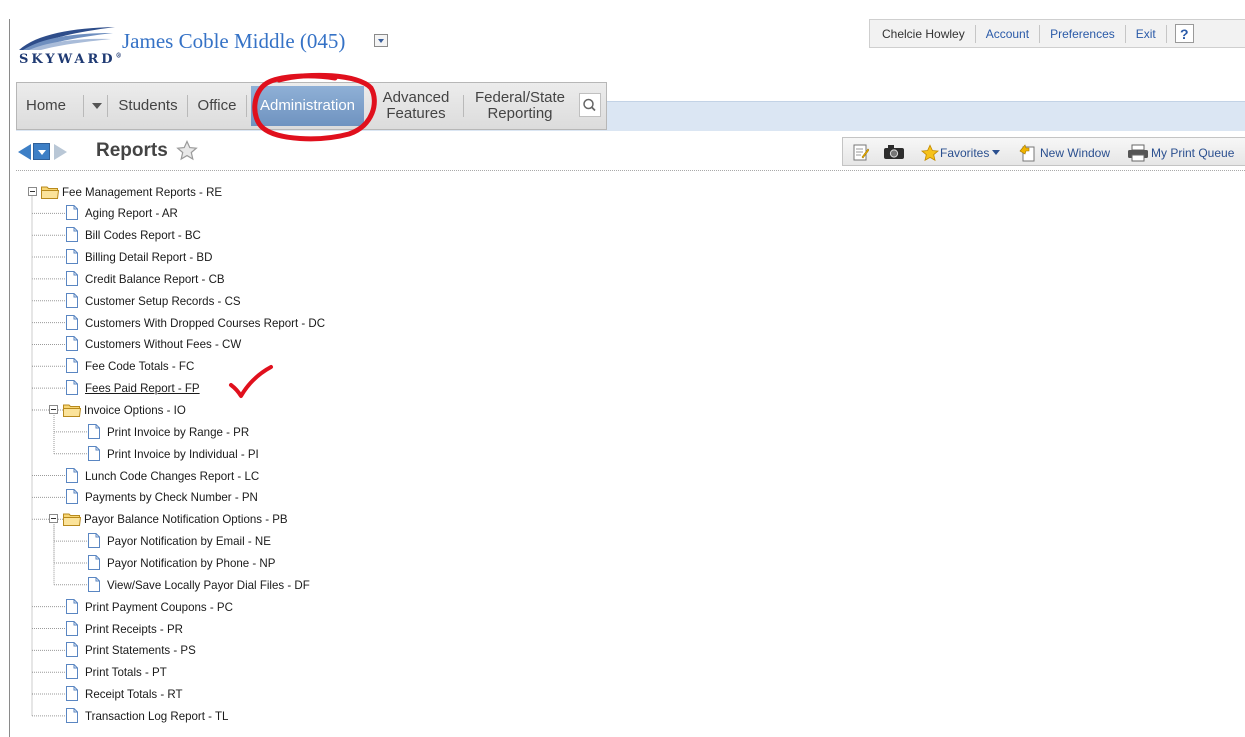 The image size is (1245, 737). What do you see at coordinates (140, 650) in the screenshot?
I see `tree-item: Print Statements - PS` at bounding box center [140, 650].